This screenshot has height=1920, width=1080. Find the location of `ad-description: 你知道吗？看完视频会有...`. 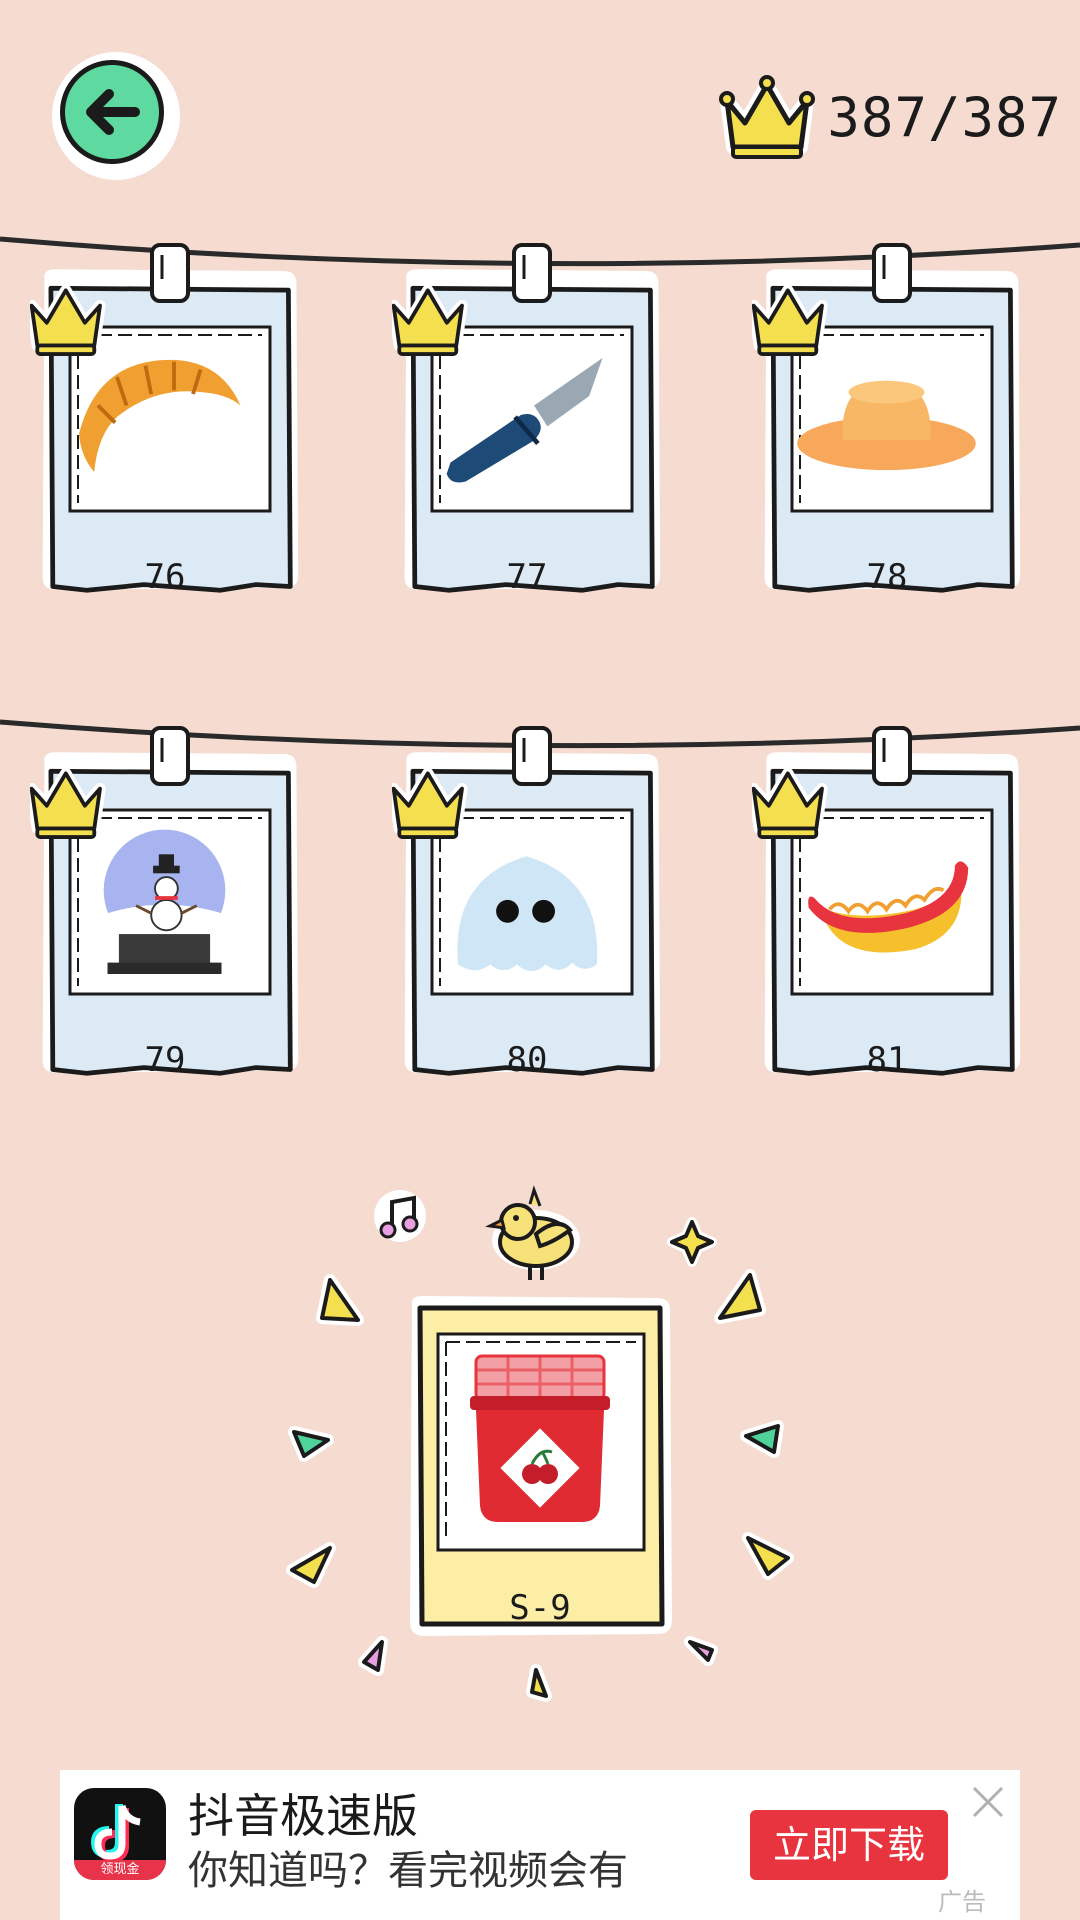

ad-description: 你知道吗？看完视频会有... is located at coordinates (408, 1871).